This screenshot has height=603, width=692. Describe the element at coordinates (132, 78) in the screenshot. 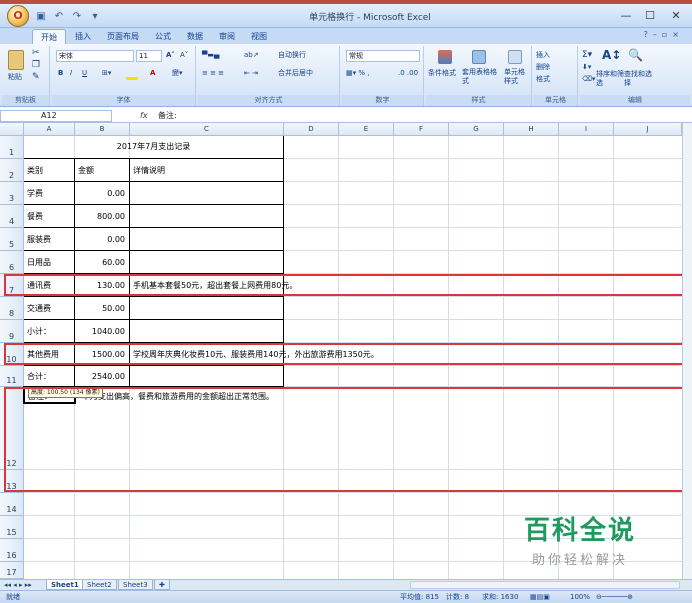

I see `fill-color-icon` at that location.